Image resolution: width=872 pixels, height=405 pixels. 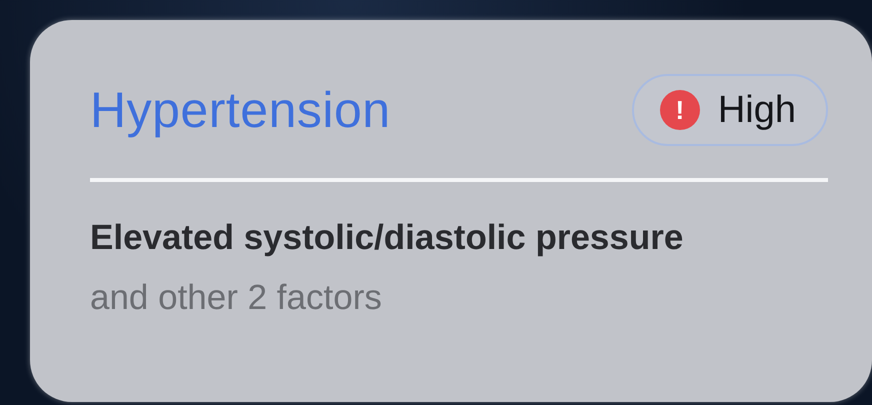 What do you see at coordinates (757, 110) in the screenshot?
I see `severity-label: High` at bounding box center [757, 110].